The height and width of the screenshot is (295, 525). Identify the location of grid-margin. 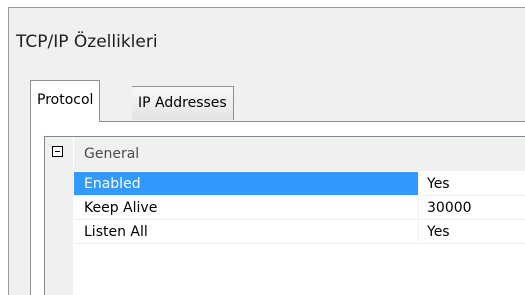
(59, 216).